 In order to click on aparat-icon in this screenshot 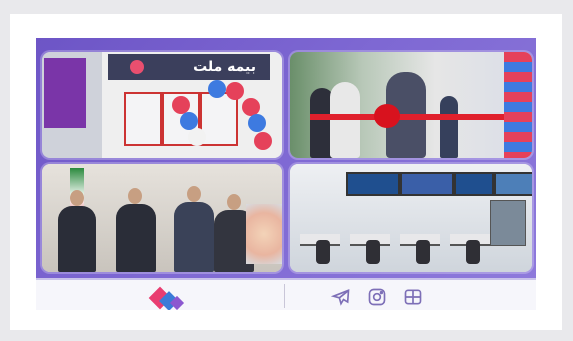, I will do `click(413, 297)`.